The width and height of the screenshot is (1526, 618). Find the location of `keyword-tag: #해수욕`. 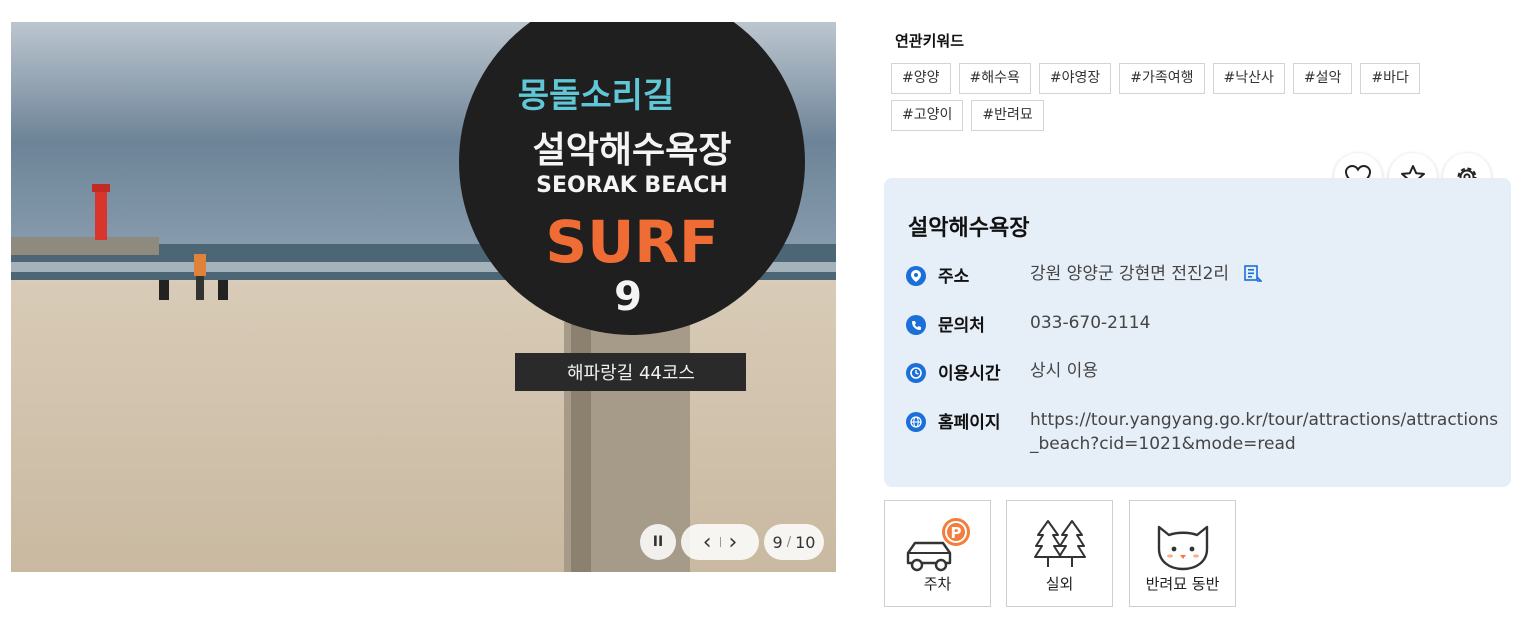

keyword-tag: #해수욕 is located at coordinates (994, 78).